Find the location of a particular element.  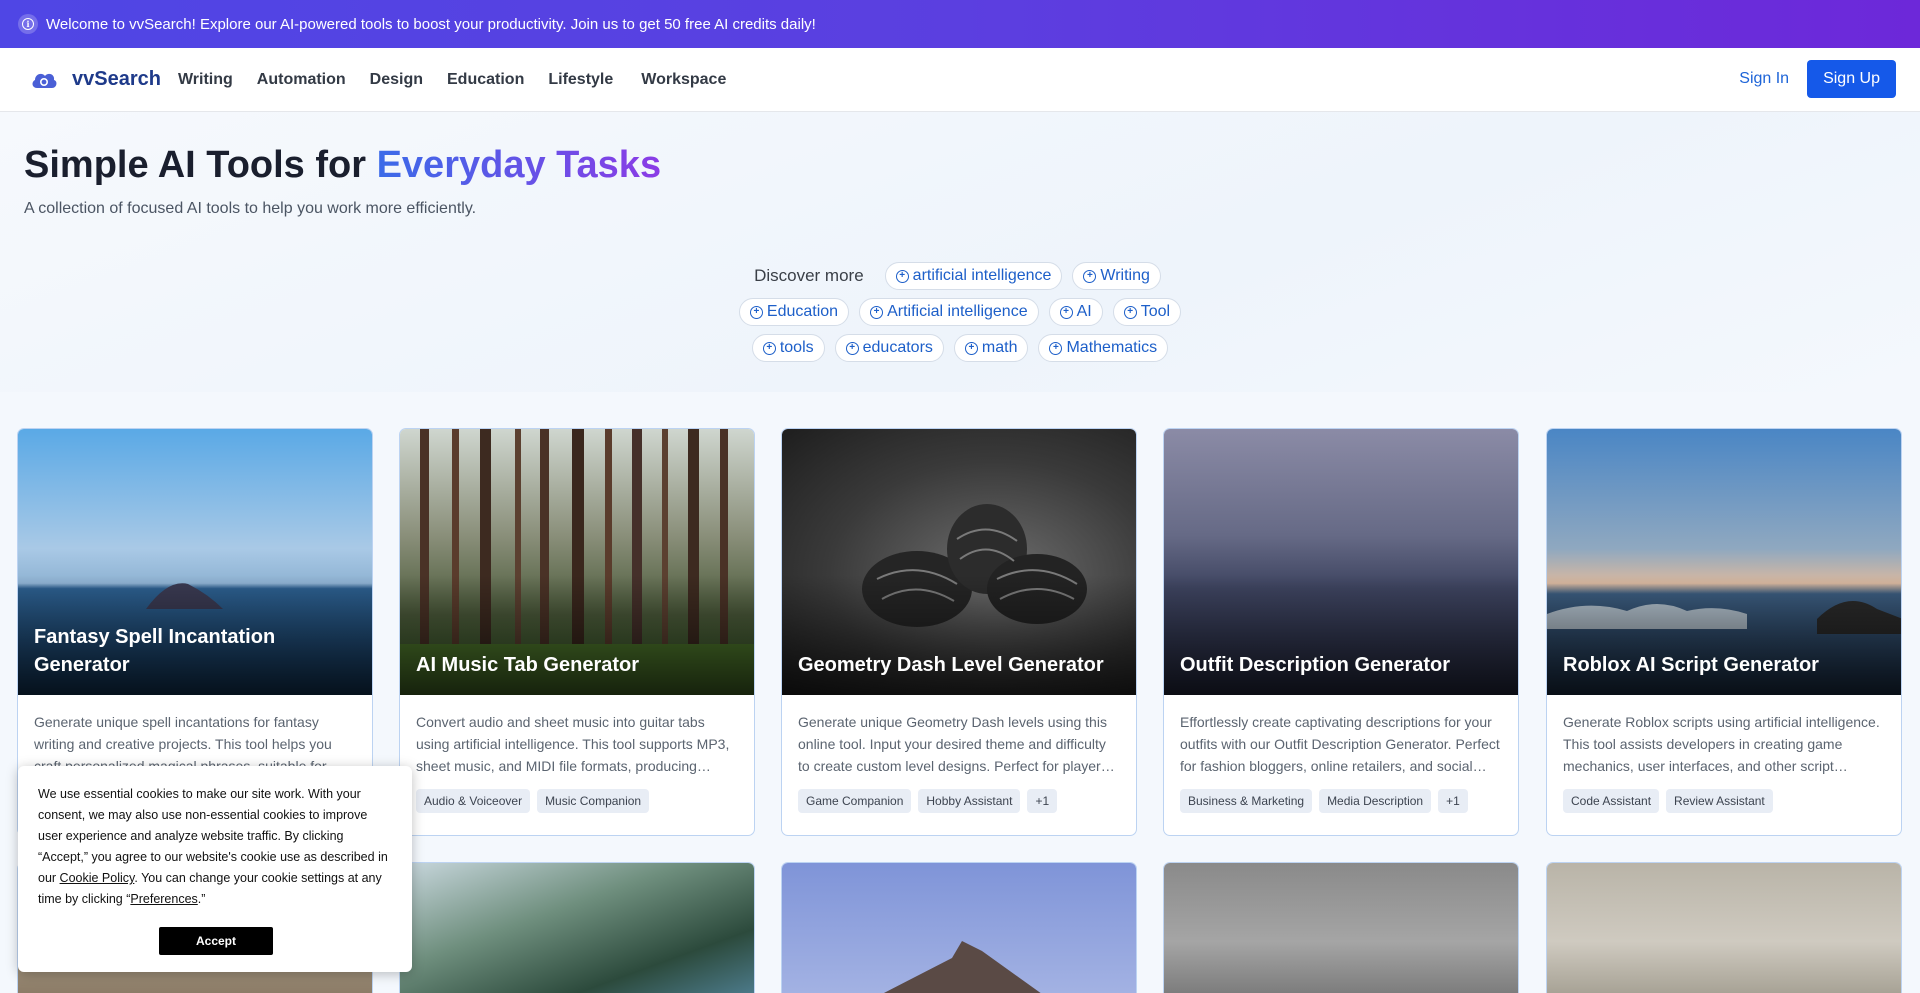

category-chip: Code Assistant is located at coordinates (1611, 801).